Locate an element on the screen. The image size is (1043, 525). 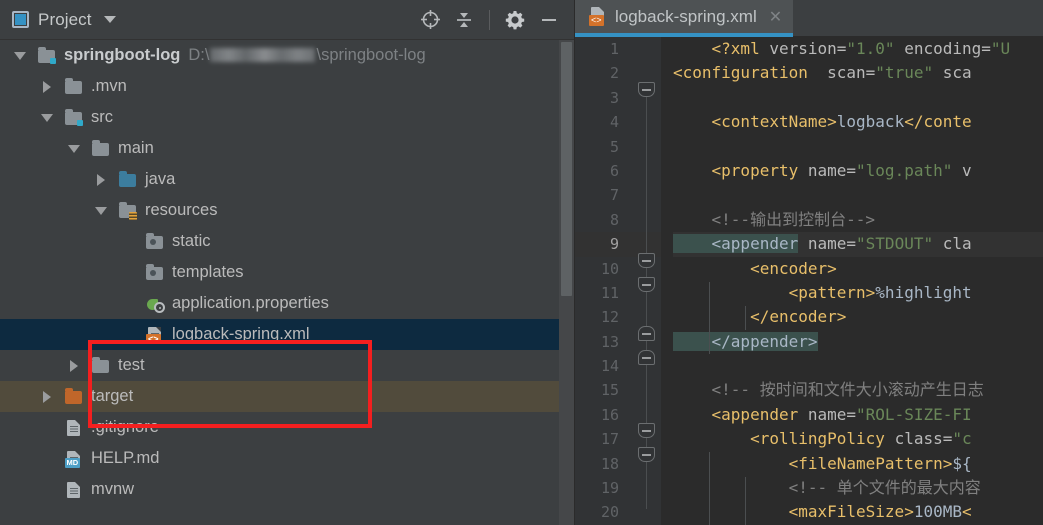
tree-scrollbar-thumb is located at coordinates (566, 169).